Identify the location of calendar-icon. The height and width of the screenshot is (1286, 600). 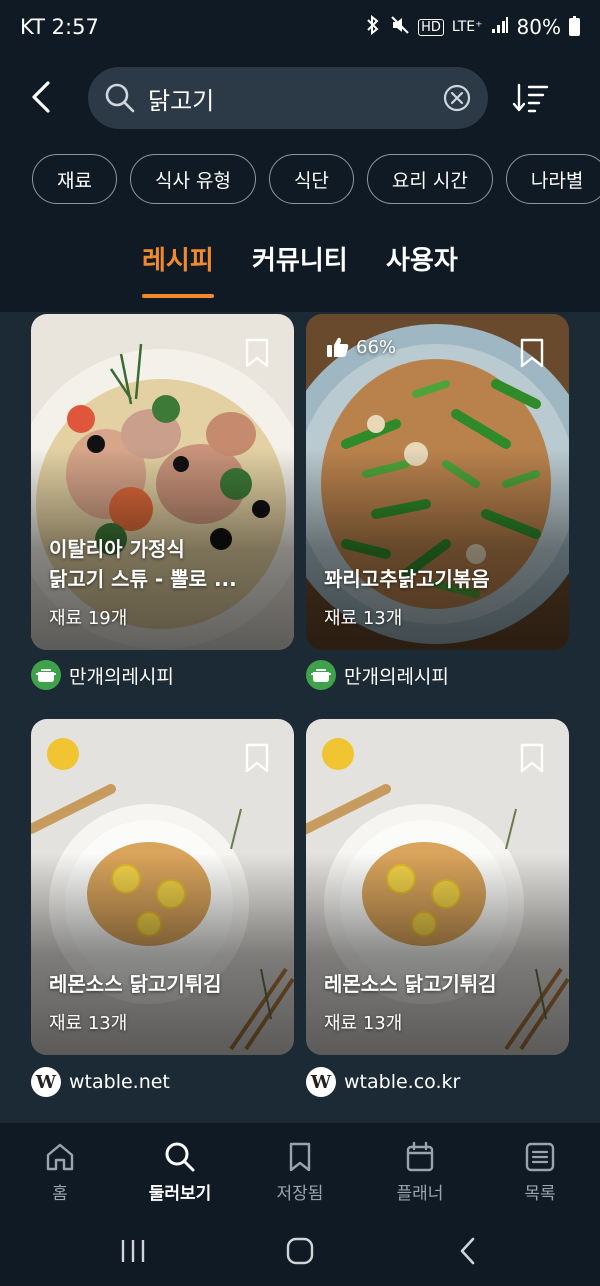
(420, 1156).